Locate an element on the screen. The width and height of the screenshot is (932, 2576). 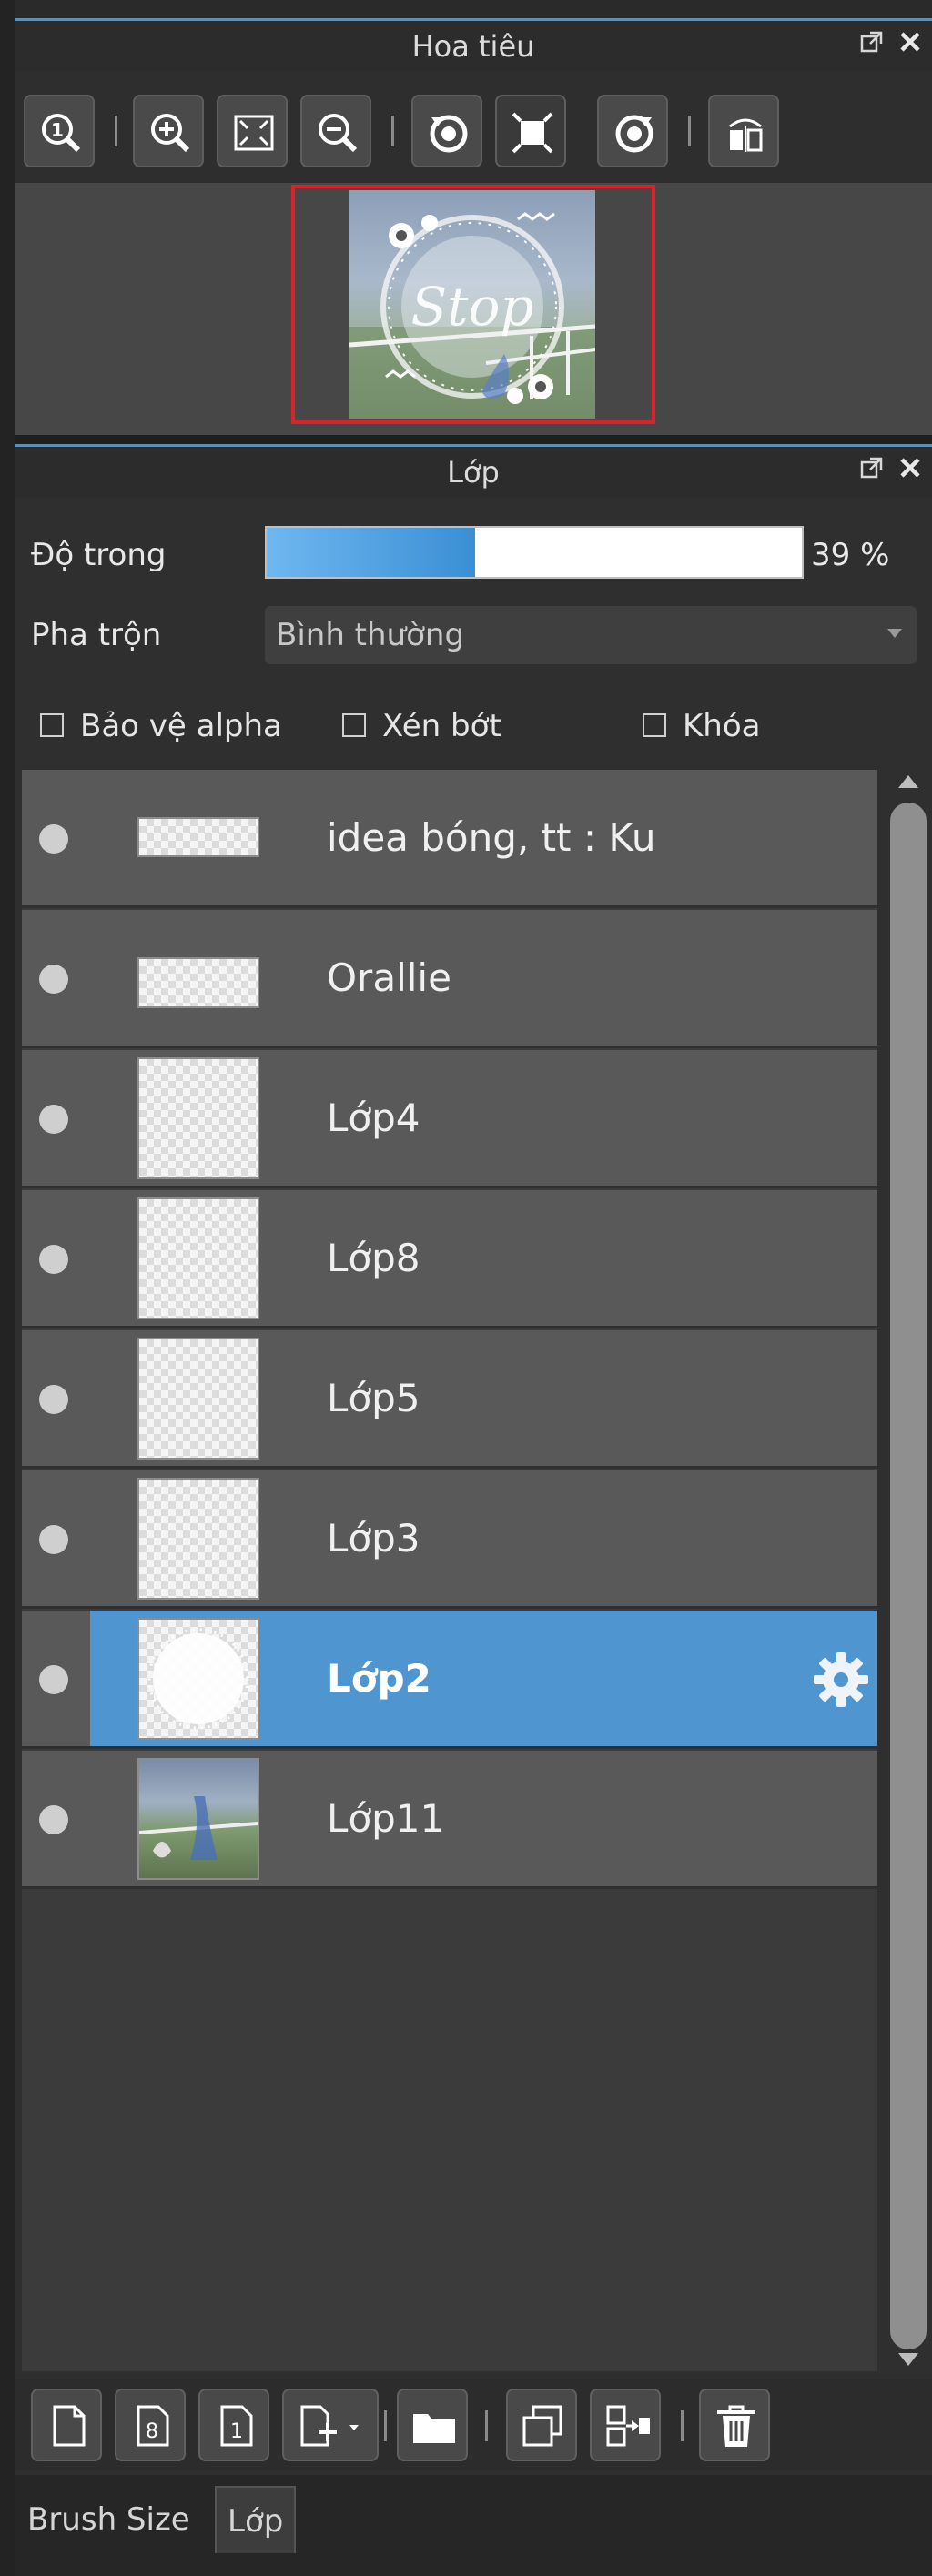
duplicate-layer-button is located at coordinates (541, 2425).